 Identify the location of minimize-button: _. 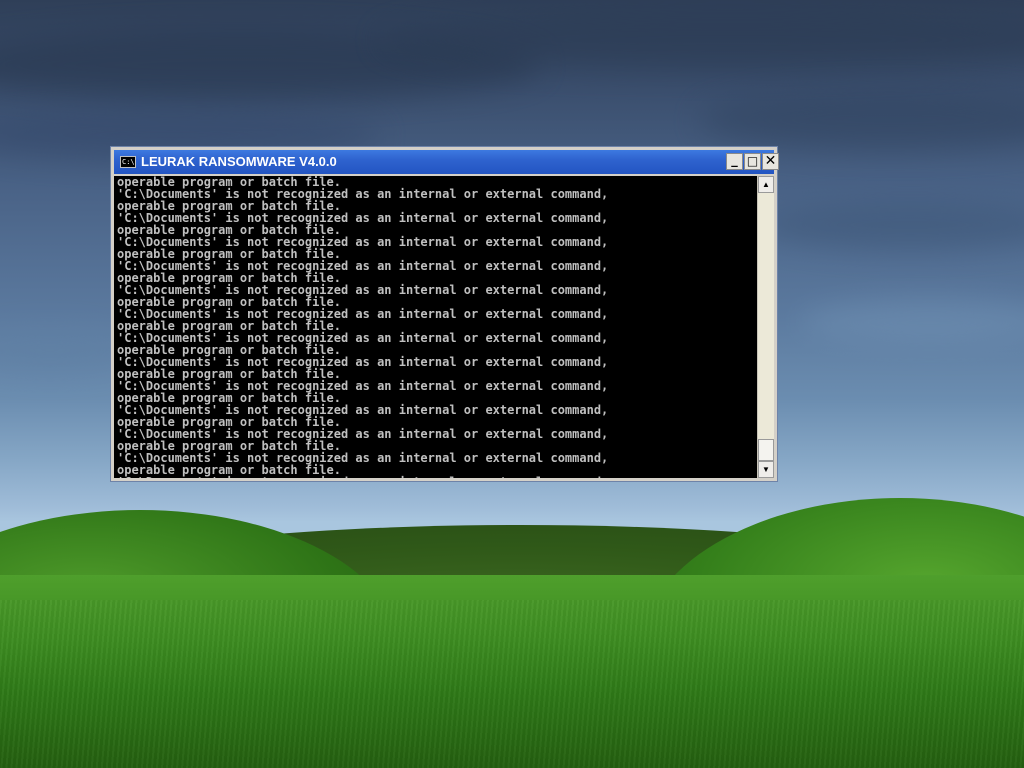
(734, 161).